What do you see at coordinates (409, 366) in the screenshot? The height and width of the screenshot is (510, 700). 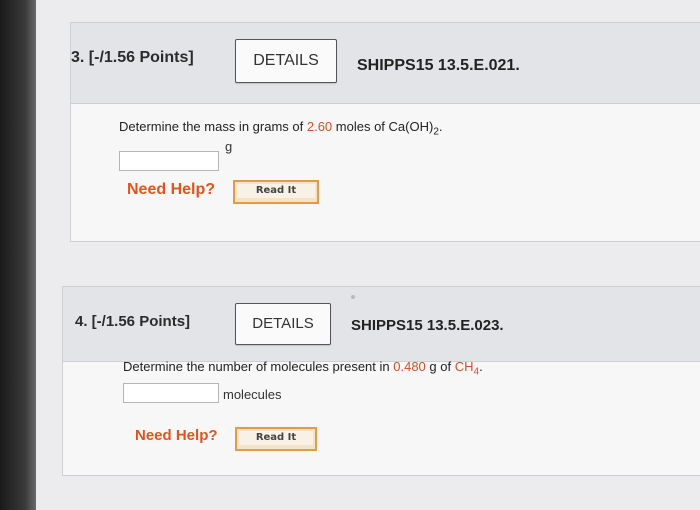 I see `question-4-prompt-value: 0.480` at bounding box center [409, 366].